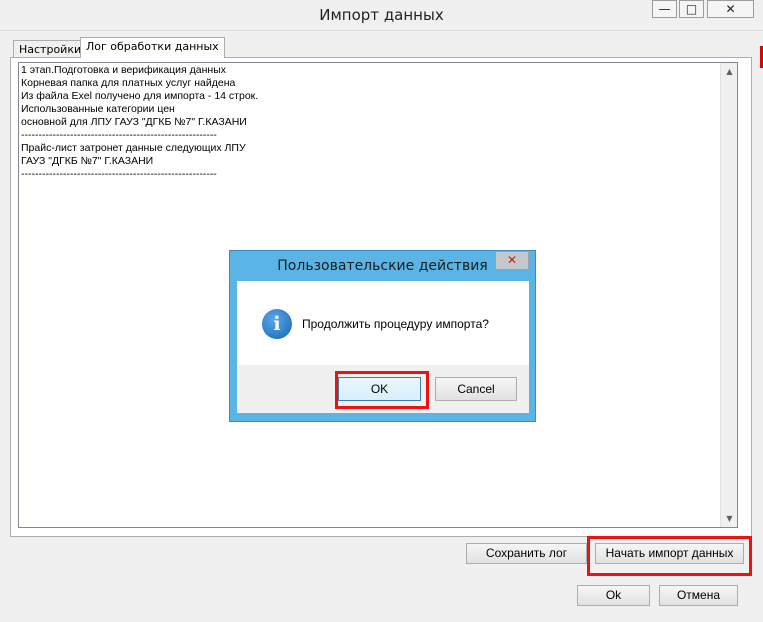 This screenshot has height=622, width=763. Describe the element at coordinates (277, 324) in the screenshot. I see `info-icon: i` at that location.